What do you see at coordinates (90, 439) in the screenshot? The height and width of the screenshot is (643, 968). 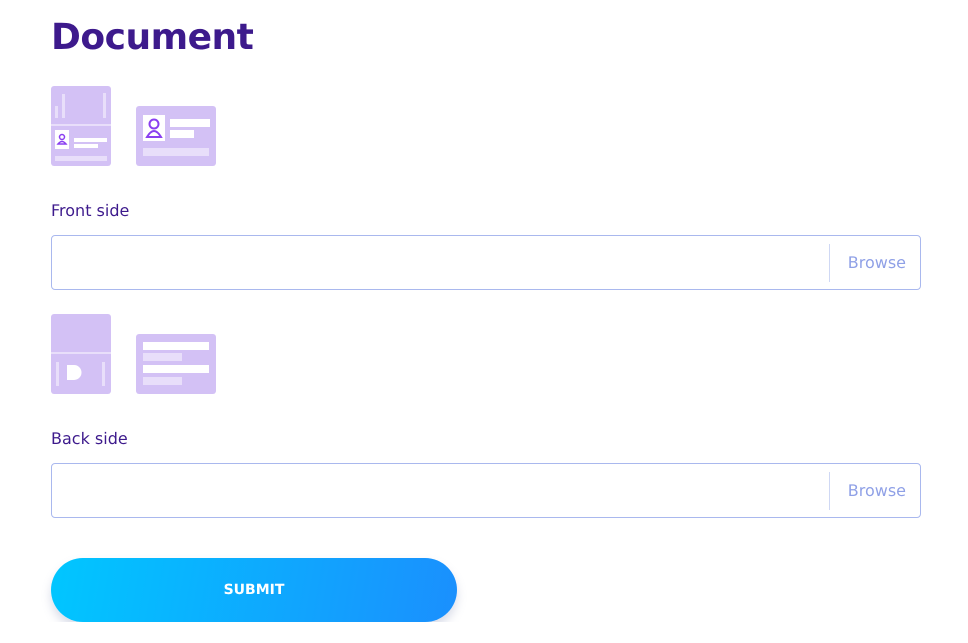 I see `field-label: Back side` at bounding box center [90, 439].